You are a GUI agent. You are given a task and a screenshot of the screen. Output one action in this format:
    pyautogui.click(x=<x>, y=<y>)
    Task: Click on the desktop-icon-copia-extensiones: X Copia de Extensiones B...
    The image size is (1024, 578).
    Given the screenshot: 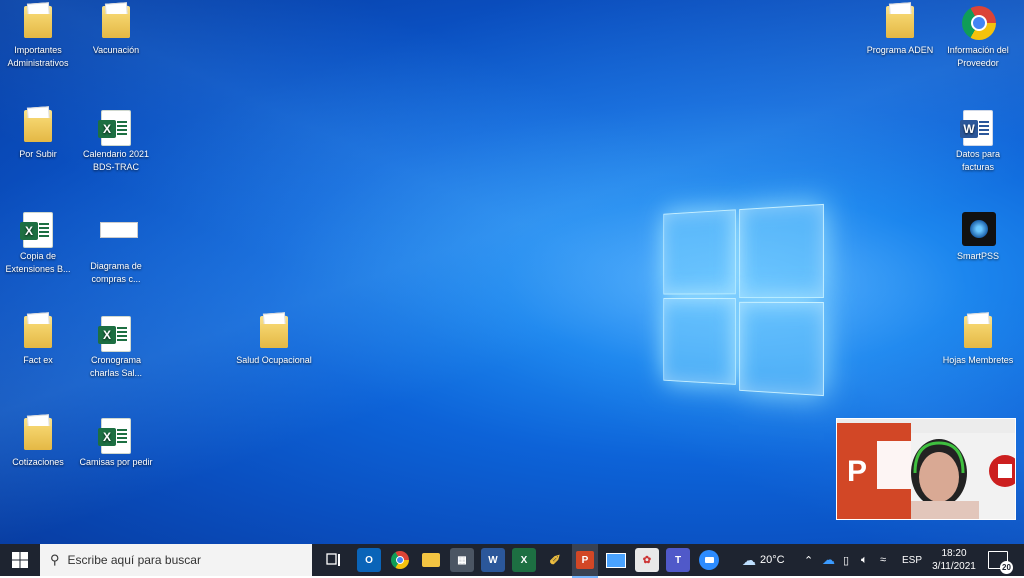 What is the action you would take?
    pyautogui.click(x=38, y=244)
    